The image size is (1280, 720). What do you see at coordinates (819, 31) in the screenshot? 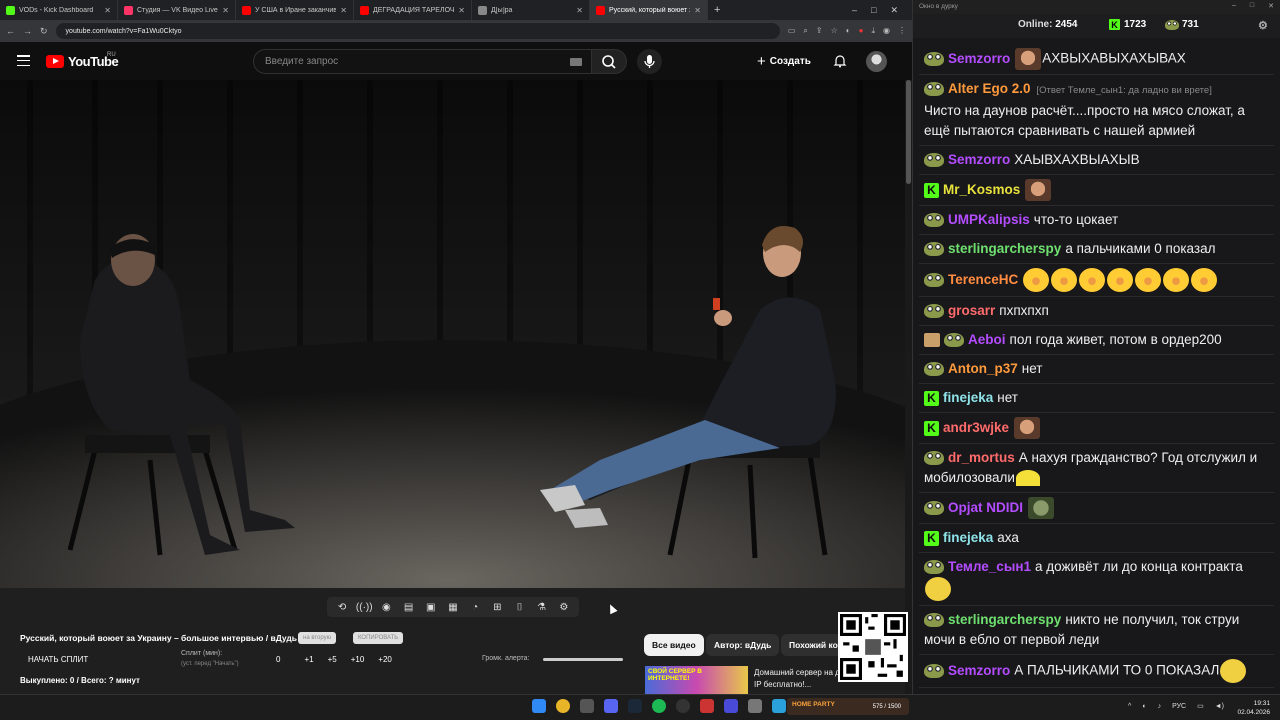
I see `share-icon: ⇪` at bounding box center [819, 31].